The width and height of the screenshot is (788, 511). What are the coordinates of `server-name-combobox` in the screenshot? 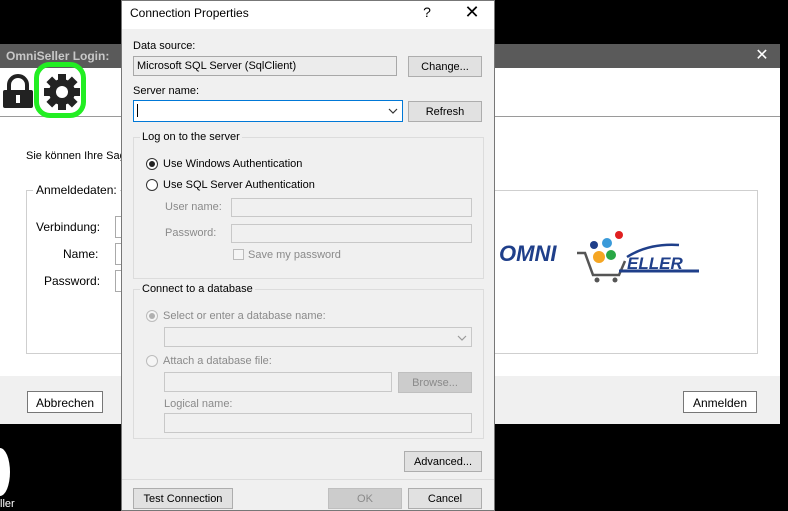 It's located at (268, 111).